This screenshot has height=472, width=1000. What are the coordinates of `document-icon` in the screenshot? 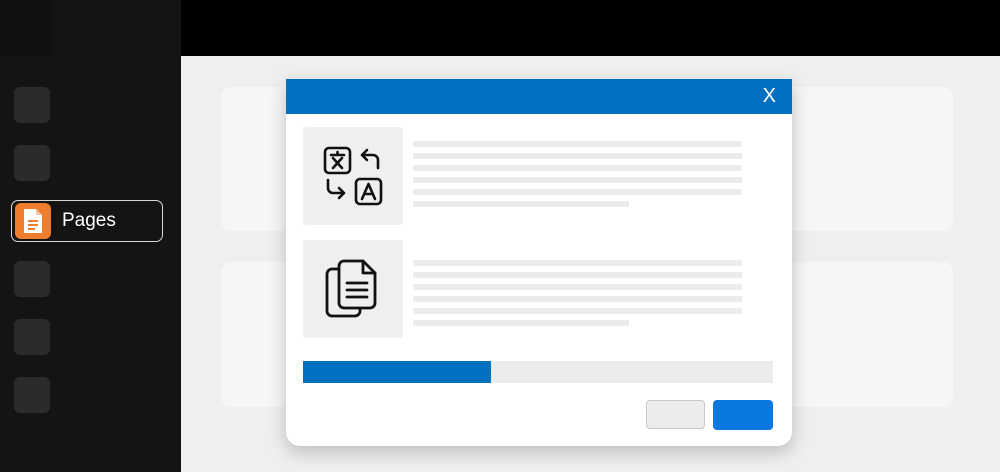 It's located at (33, 221).